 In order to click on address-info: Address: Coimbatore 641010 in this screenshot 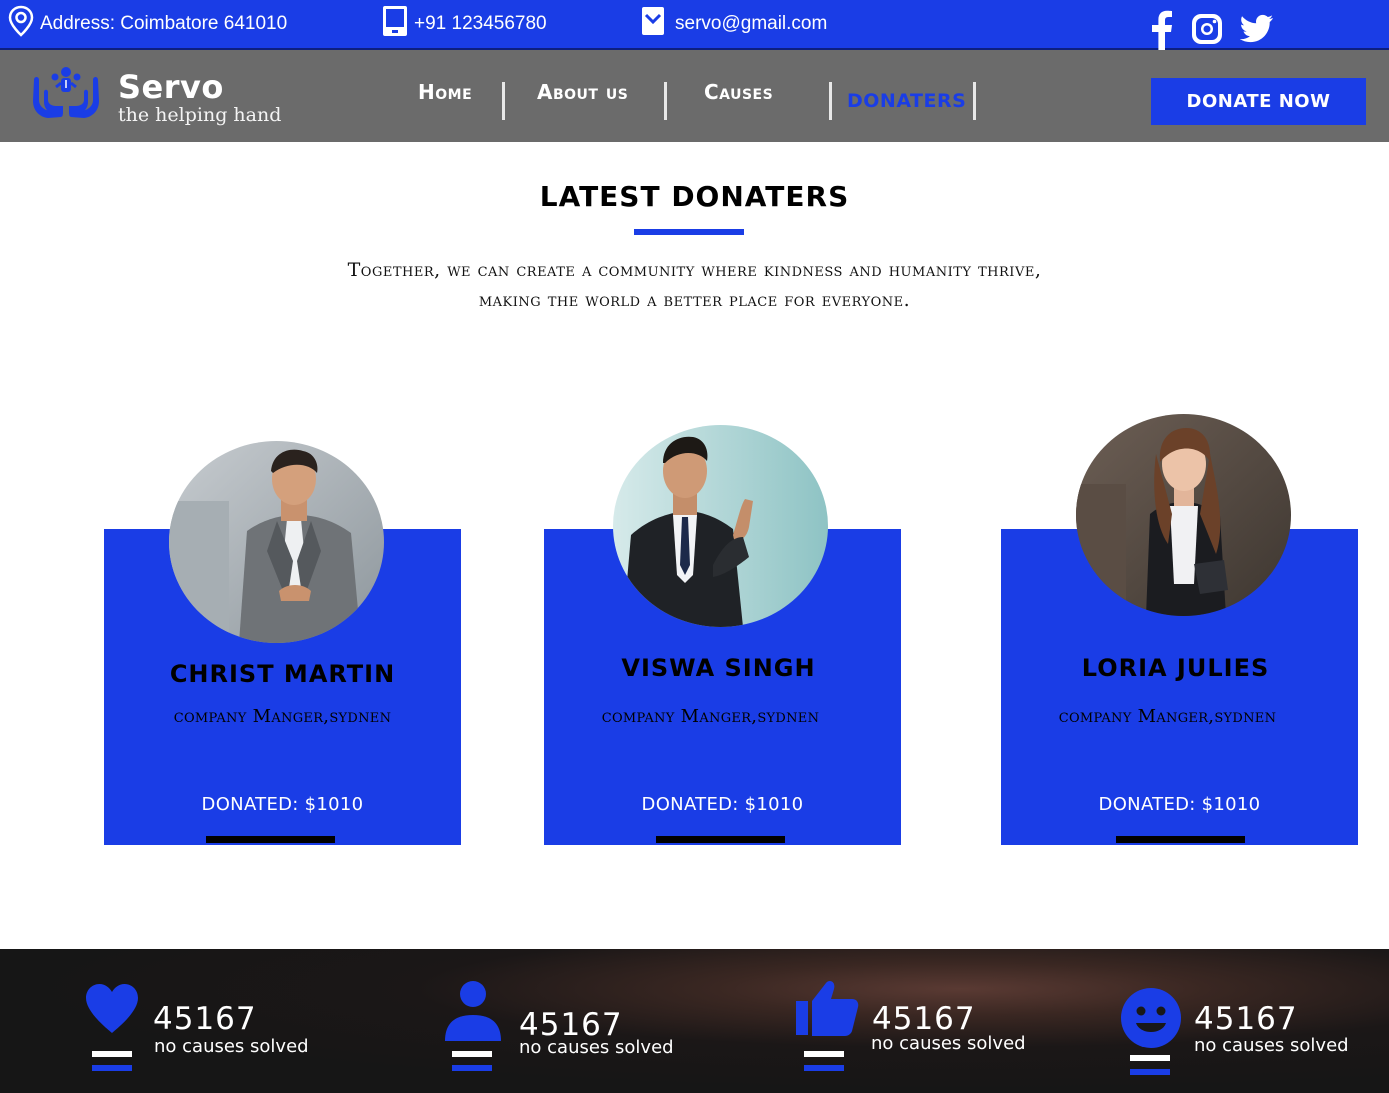, I will do `click(147, 24)`.